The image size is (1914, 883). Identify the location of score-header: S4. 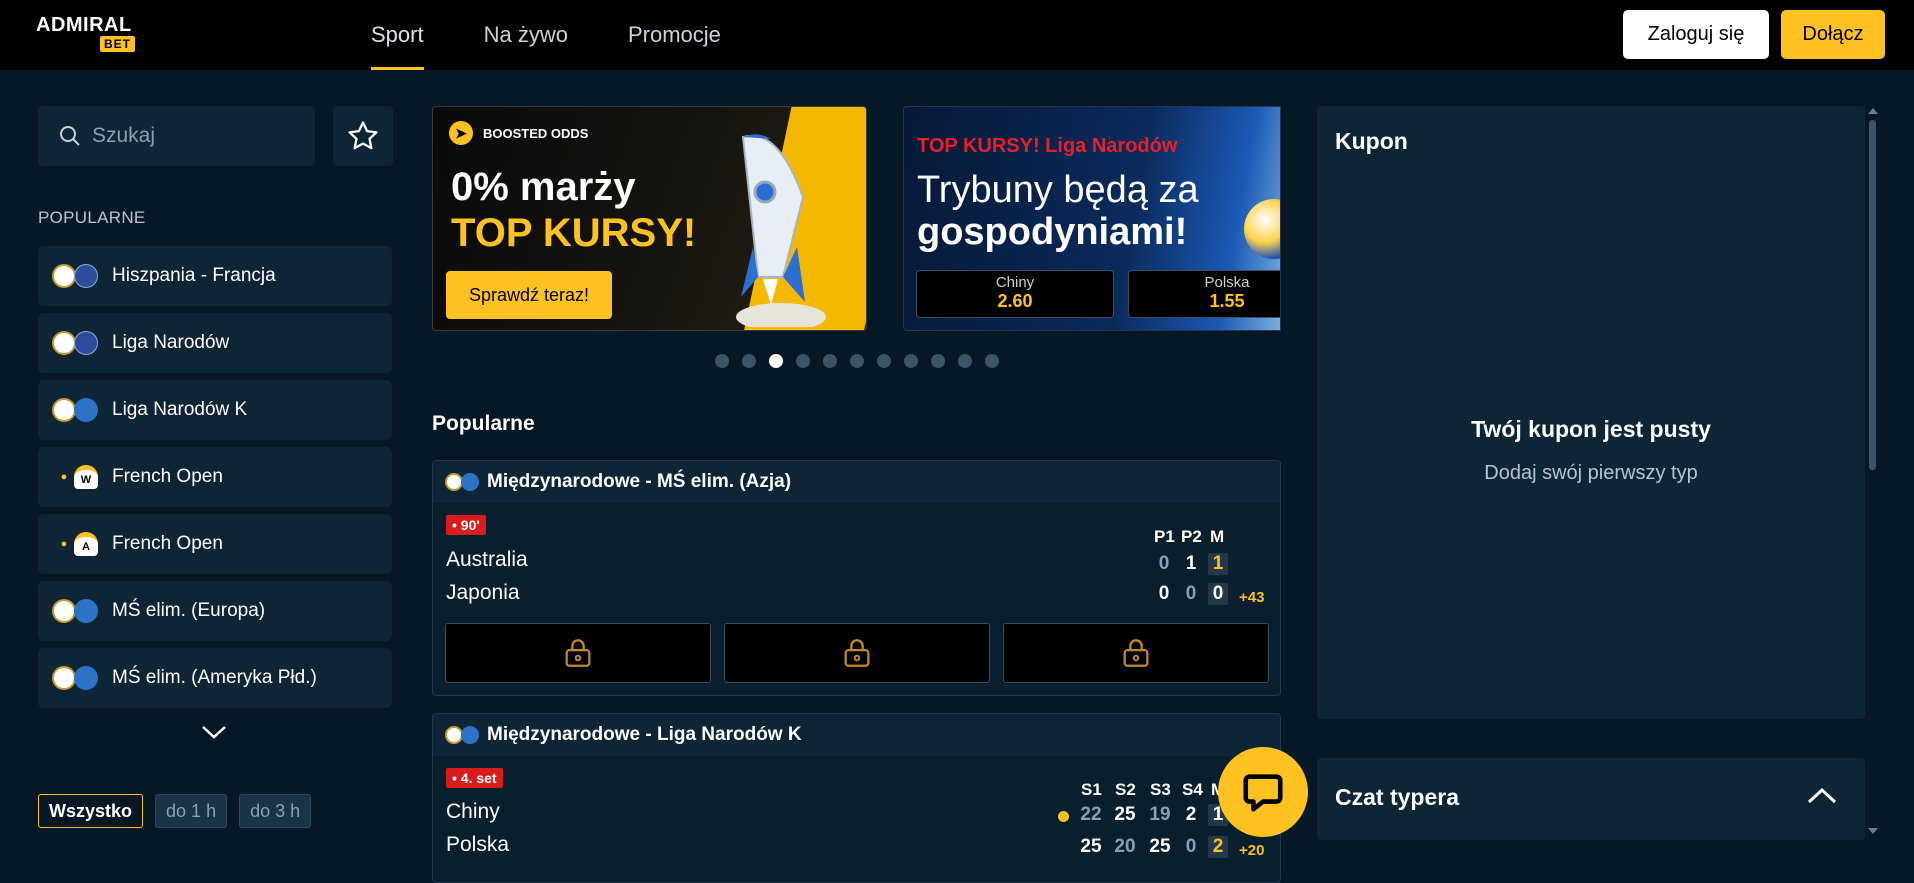
(1192, 789).